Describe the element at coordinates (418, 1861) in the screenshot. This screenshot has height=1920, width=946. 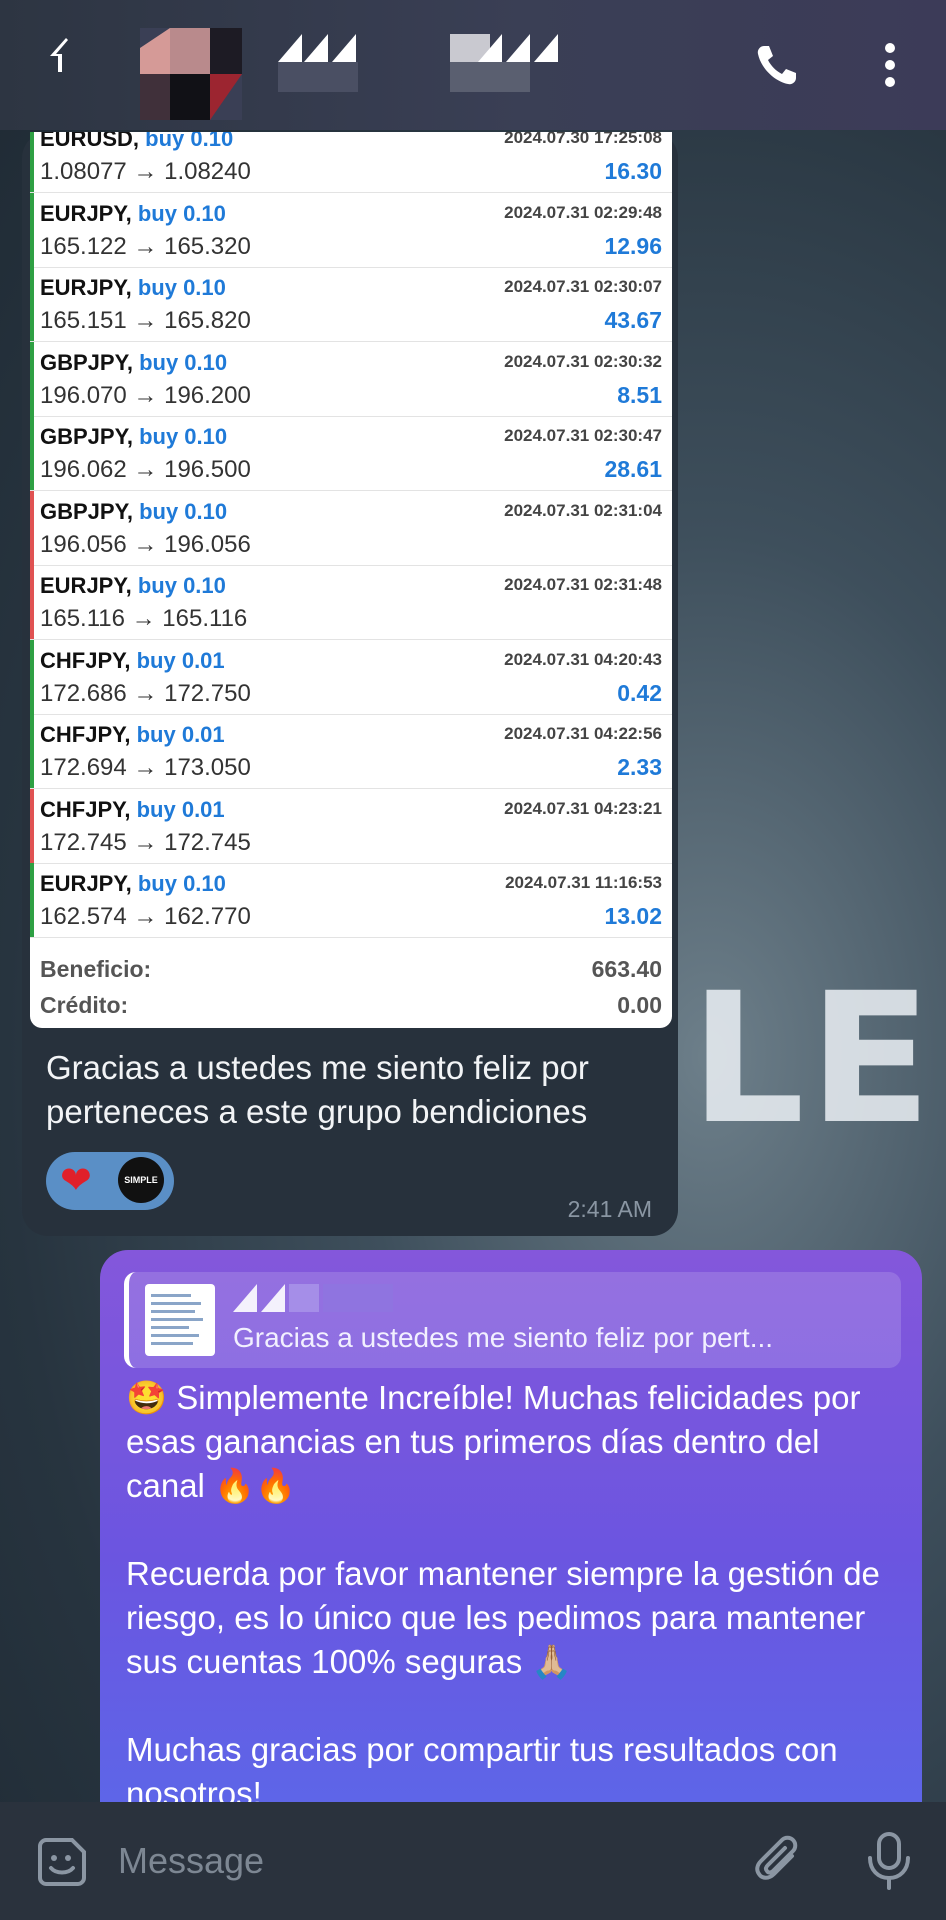
I see `message-input` at that location.